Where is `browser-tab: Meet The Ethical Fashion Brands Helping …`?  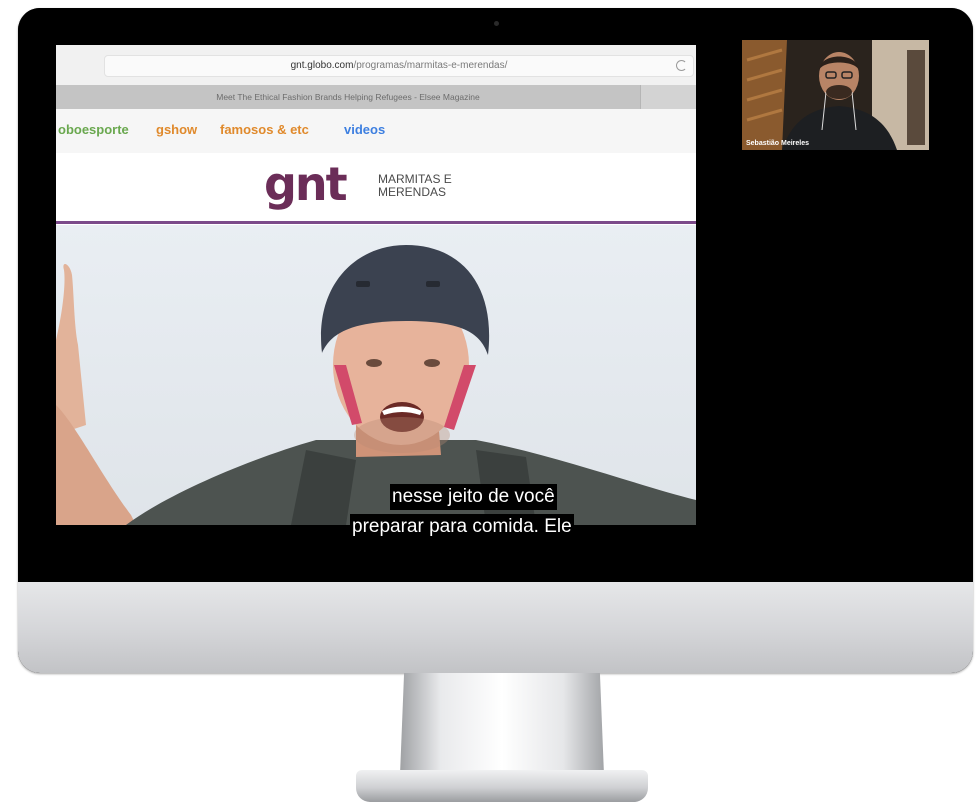 browser-tab: Meet The Ethical Fashion Brands Helping … is located at coordinates (348, 97).